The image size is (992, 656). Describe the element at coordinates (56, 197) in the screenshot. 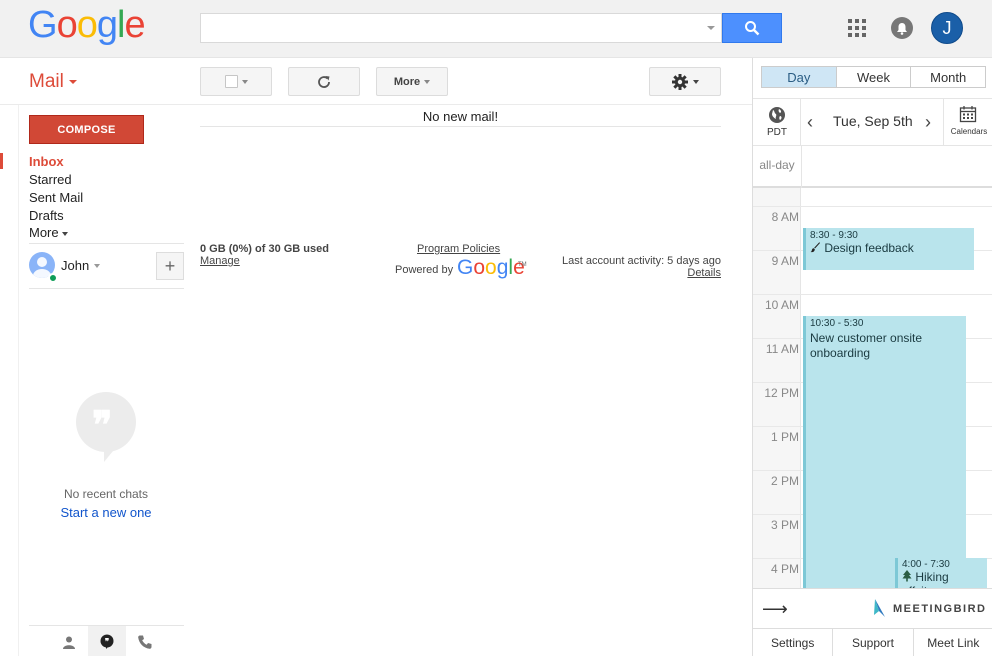

I see `nav-item-sent-mail: Sent Mail` at that location.